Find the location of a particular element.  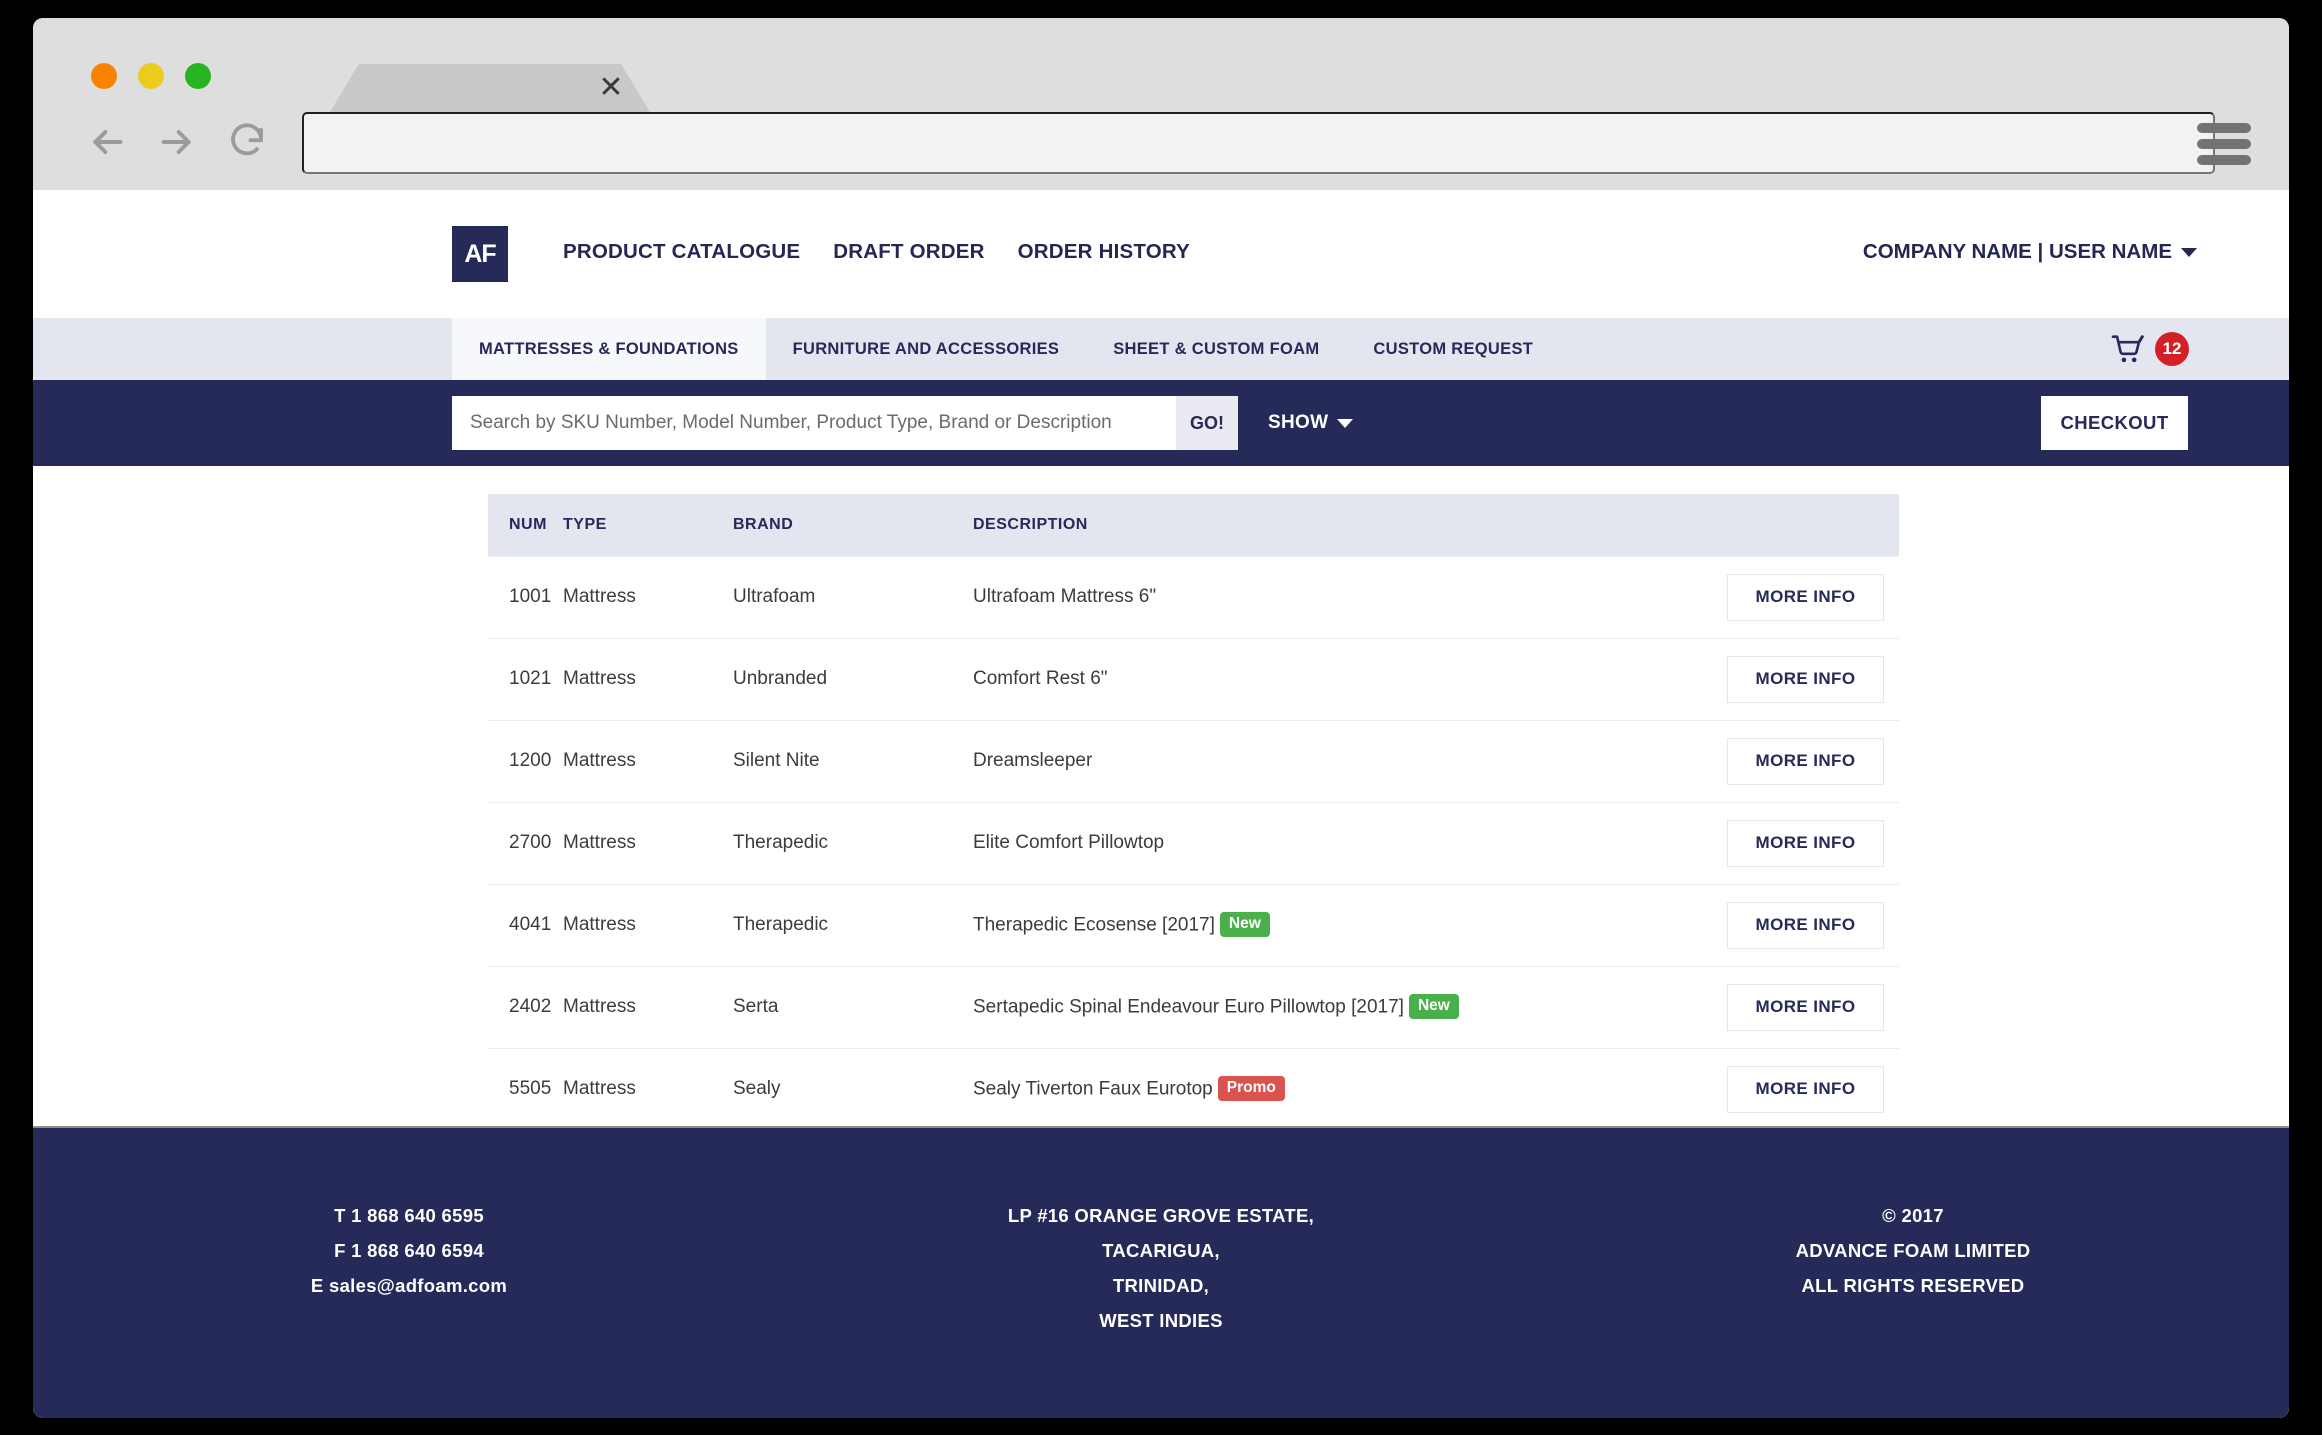

category-tab-mattresses-and-foundations: MATTRESSES & FOUNDATIONS is located at coordinates (609, 349).